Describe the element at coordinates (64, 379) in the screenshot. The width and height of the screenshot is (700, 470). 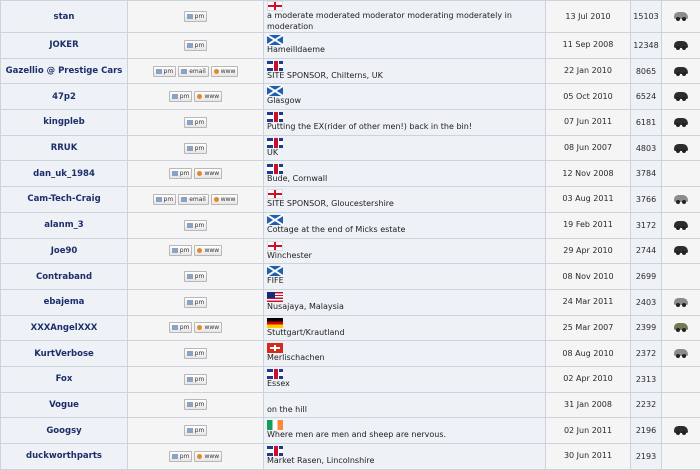
I see `username-link: Fox` at that location.